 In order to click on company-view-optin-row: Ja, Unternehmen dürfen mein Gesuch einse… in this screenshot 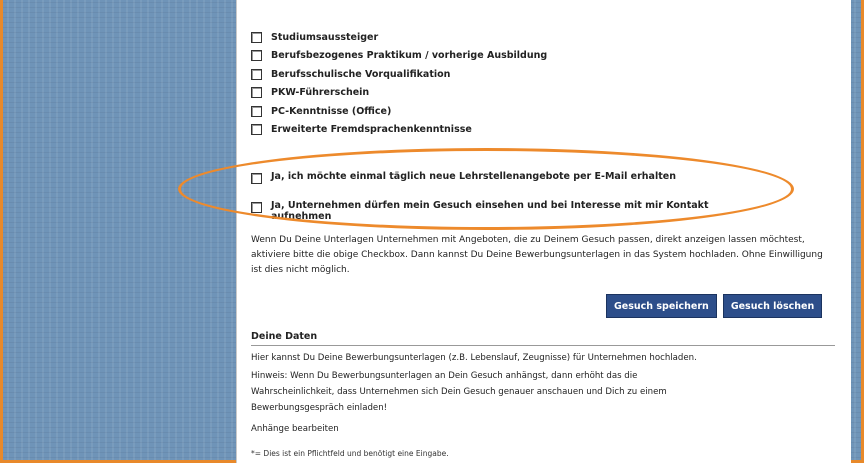, I will do `click(511, 211)`.